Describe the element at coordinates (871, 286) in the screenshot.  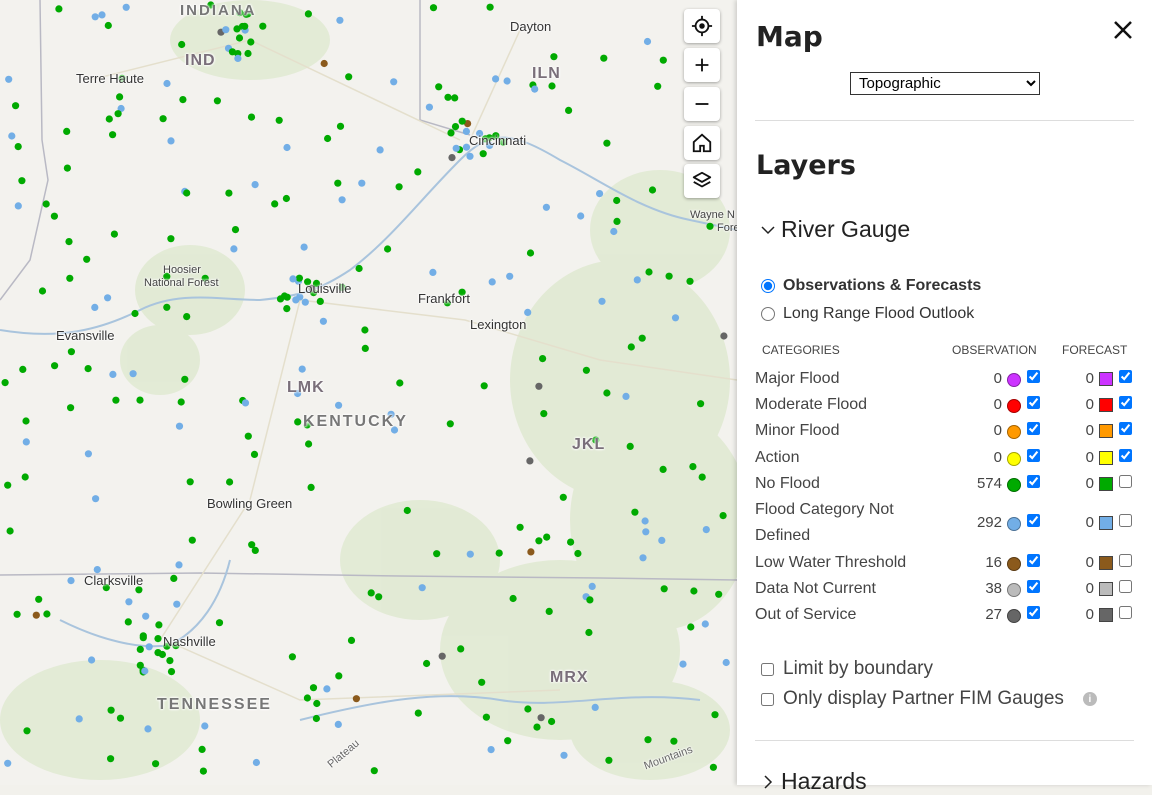
I see `radio-observations-forecasts: Observations & Forecasts` at that location.